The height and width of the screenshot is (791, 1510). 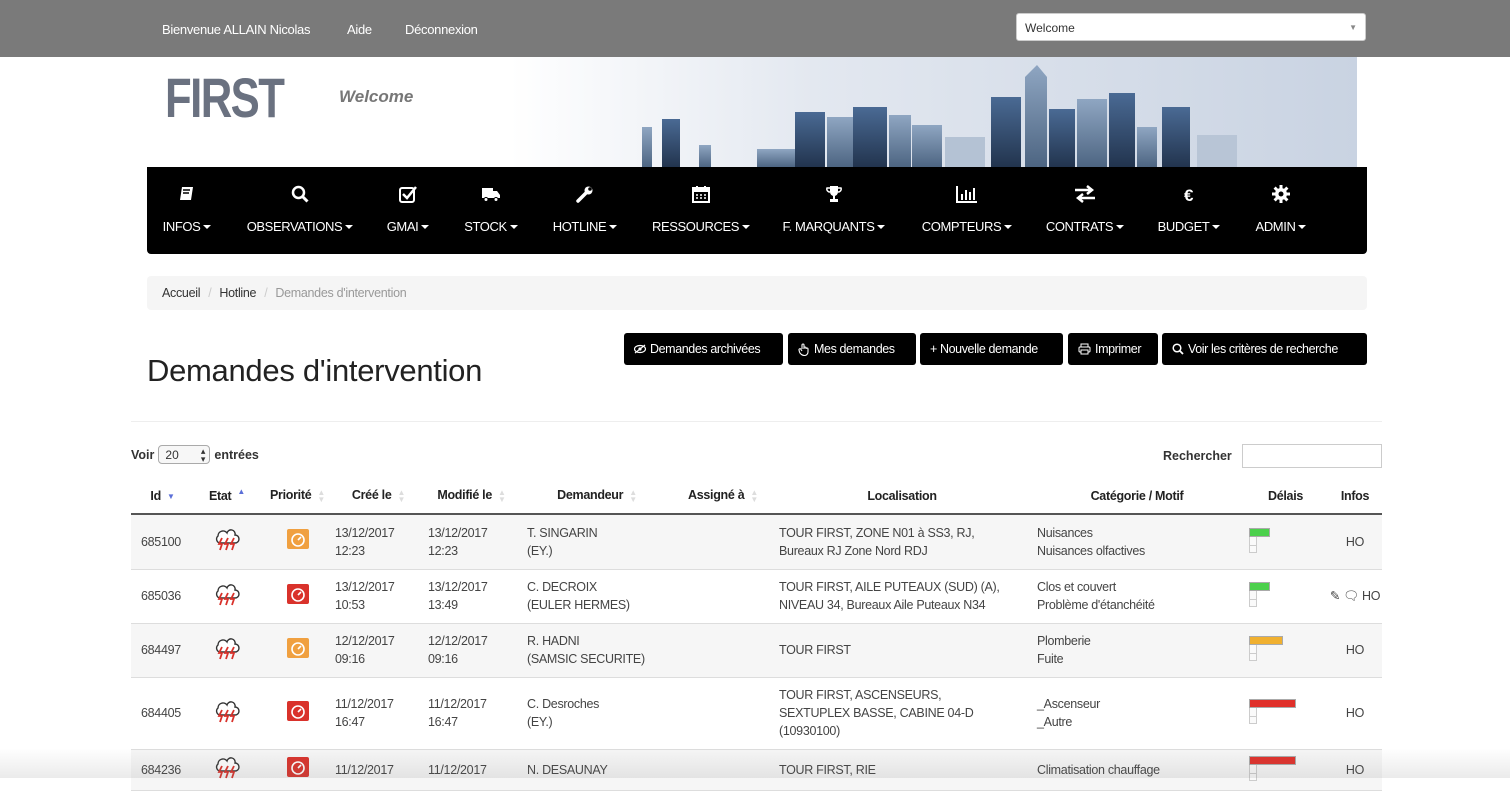 I want to click on new-request-button: + Nouvelle demande, so click(x=991, y=349).